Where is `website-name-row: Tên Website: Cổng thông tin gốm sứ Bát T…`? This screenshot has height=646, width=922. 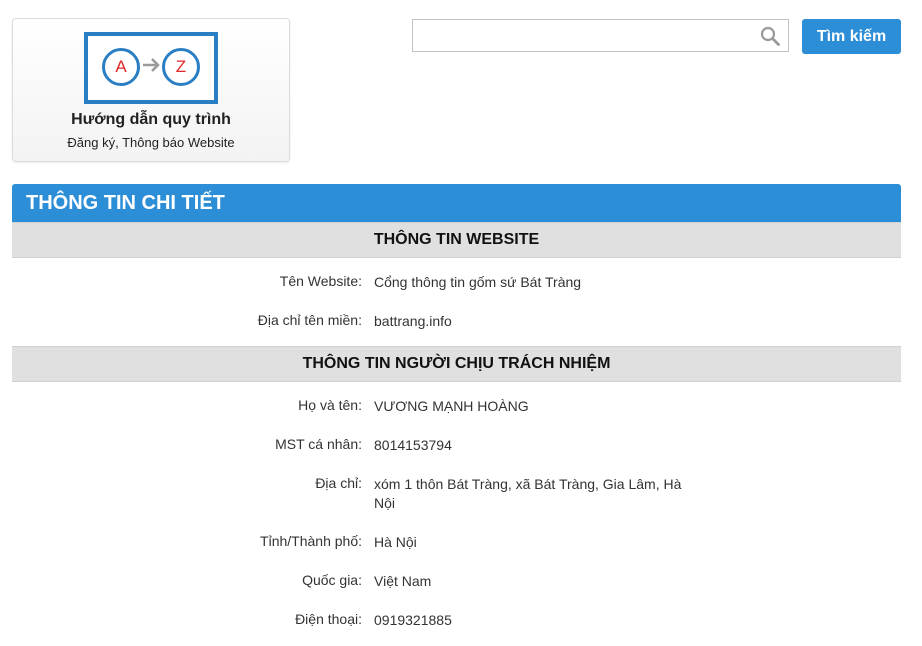
website-name-row: Tên Website: Cổng thông tin gốm sứ Bát T… is located at coordinates (456, 284).